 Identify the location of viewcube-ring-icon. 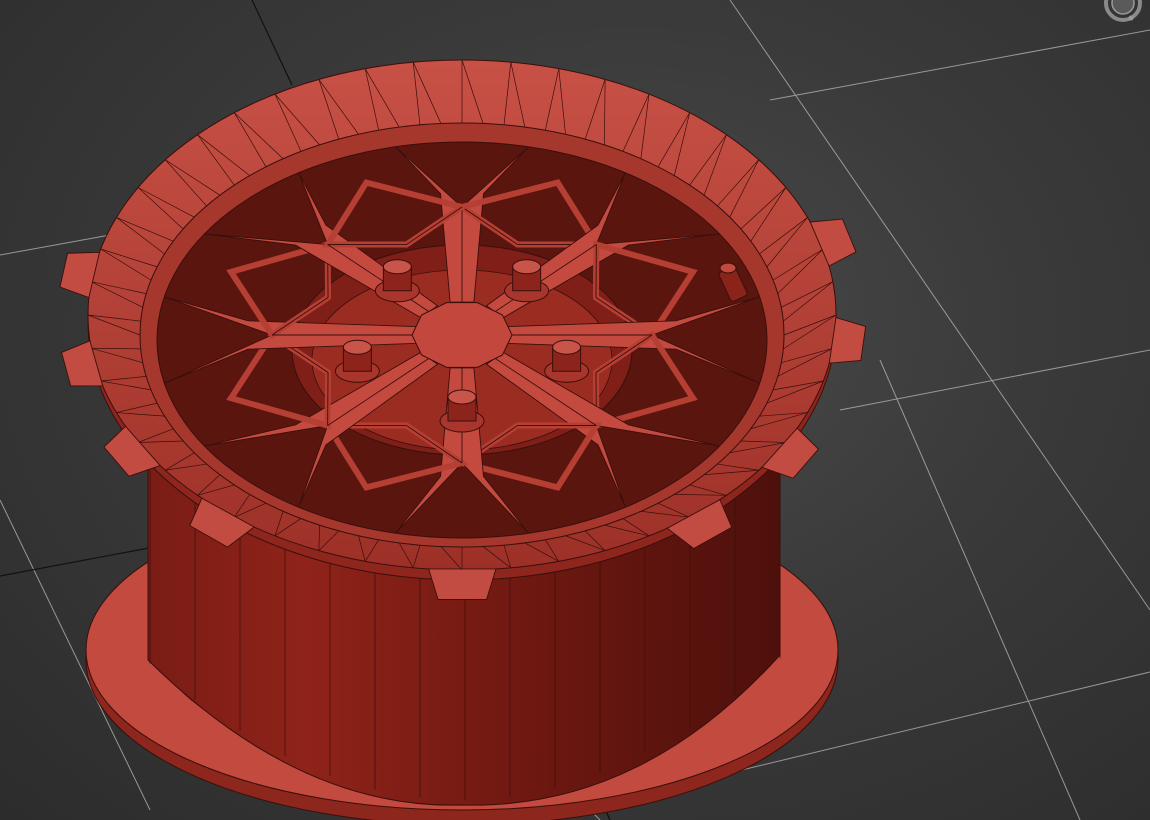
(1123, 11).